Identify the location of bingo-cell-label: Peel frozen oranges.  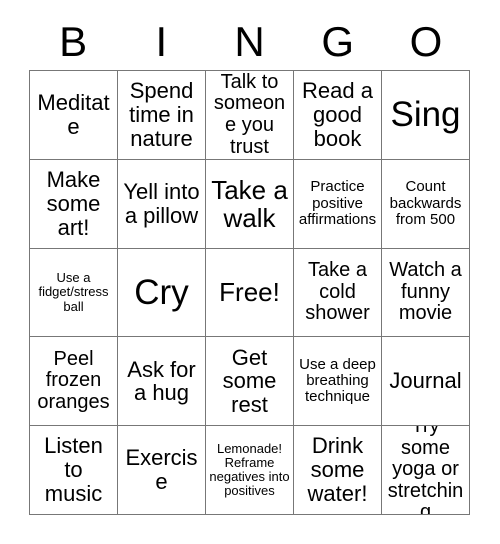
(73, 380).